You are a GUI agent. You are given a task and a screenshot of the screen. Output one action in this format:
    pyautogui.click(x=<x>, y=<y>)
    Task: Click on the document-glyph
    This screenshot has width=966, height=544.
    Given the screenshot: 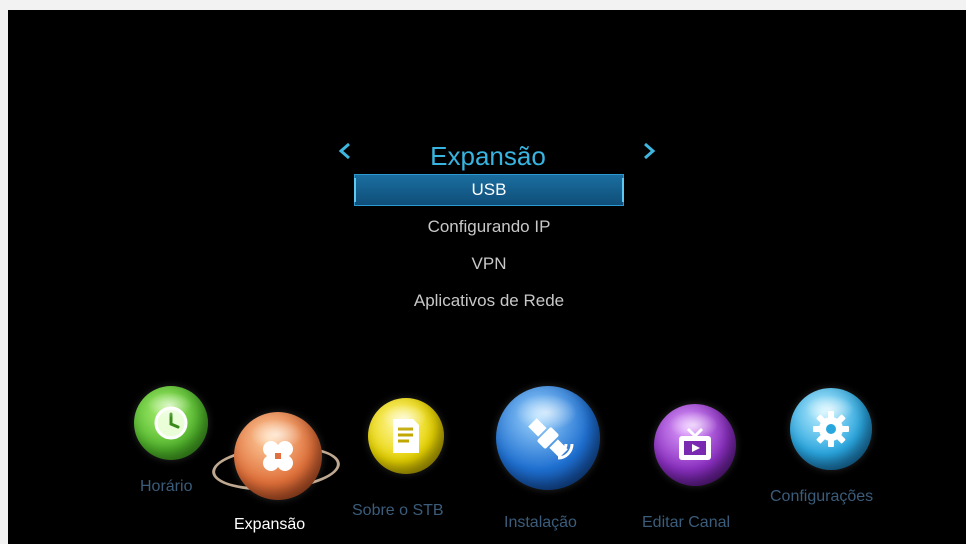 What is the action you would take?
    pyautogui.click(x=406, y=436)
    